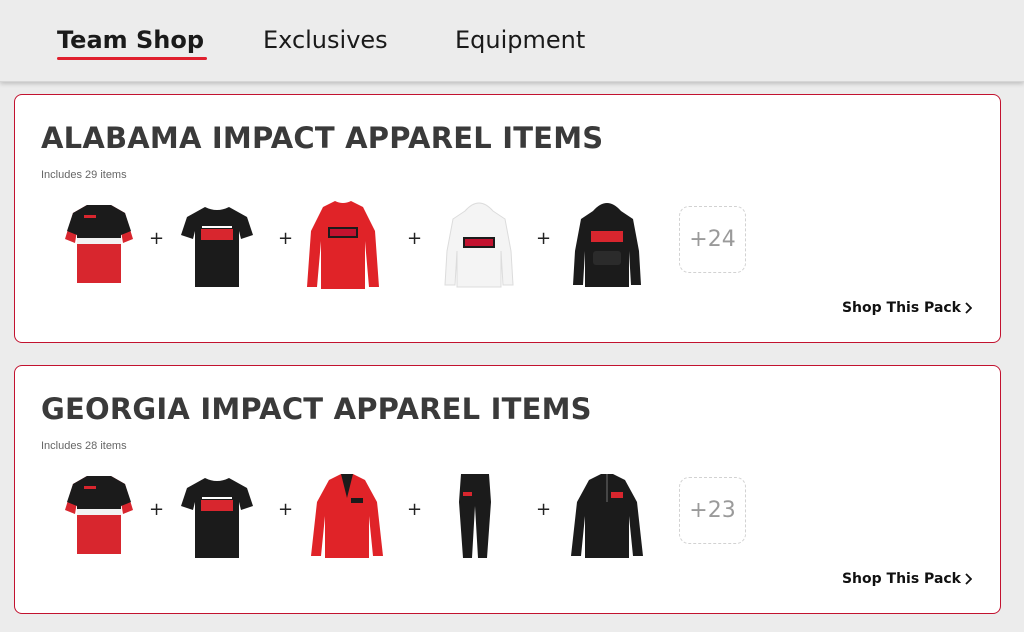  Describe the element at coordinates (607, 243) in the screenshot. I see `black-hoodie-icon` at that location.